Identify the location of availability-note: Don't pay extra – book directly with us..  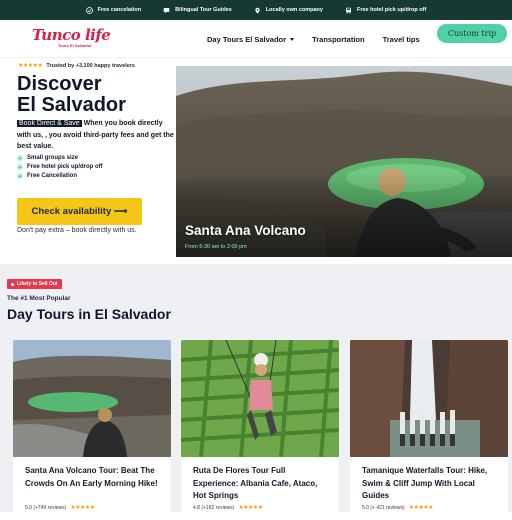
(77, 230).